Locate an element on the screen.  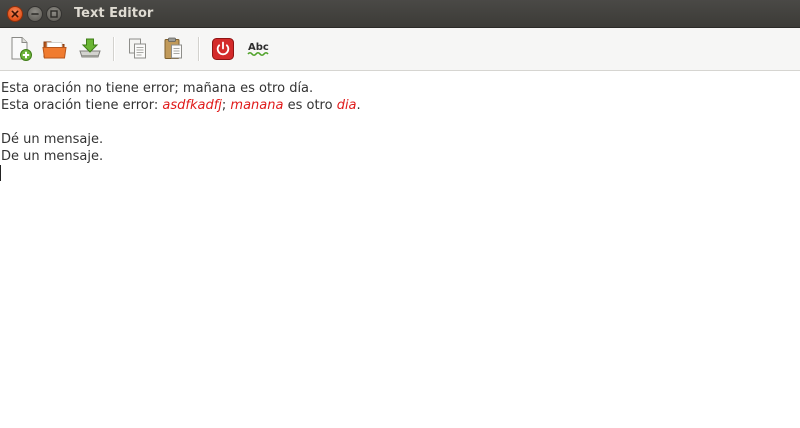
minimize-window-button is located at coordinates (35, 14).